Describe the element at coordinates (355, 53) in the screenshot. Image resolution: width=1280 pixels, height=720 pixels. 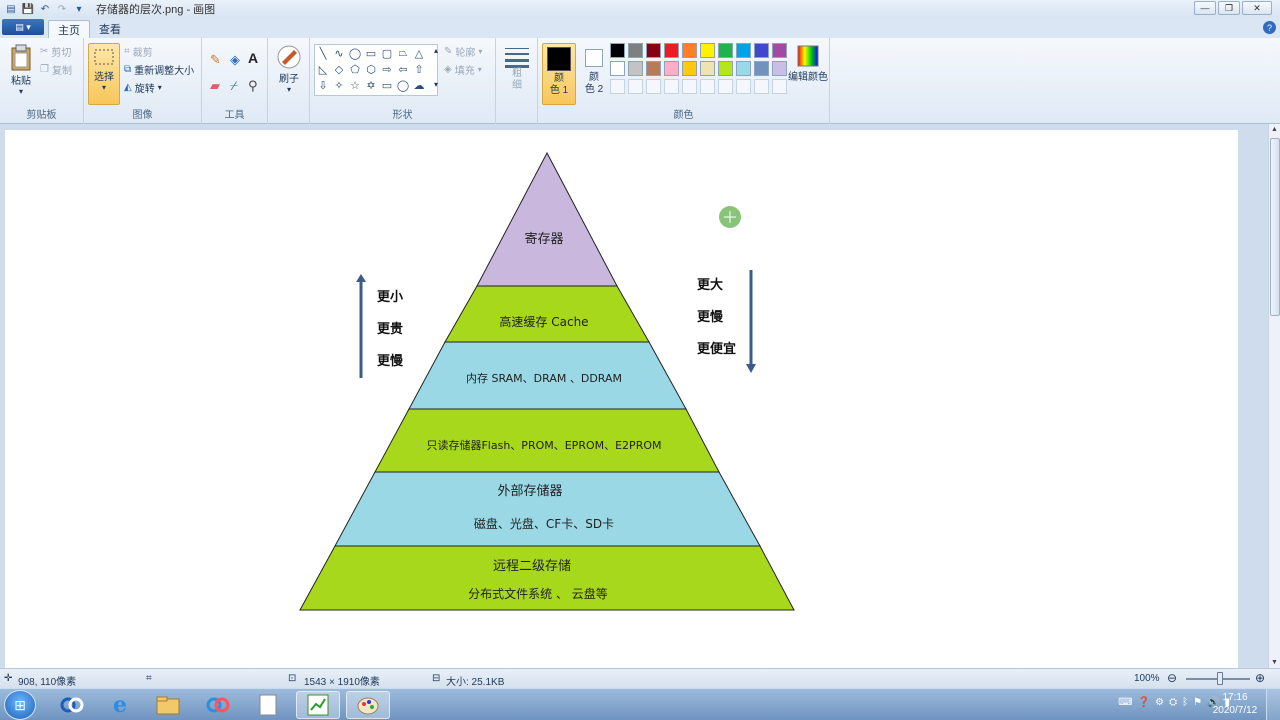
I see `oval-shape-icon: ◯` at that location.